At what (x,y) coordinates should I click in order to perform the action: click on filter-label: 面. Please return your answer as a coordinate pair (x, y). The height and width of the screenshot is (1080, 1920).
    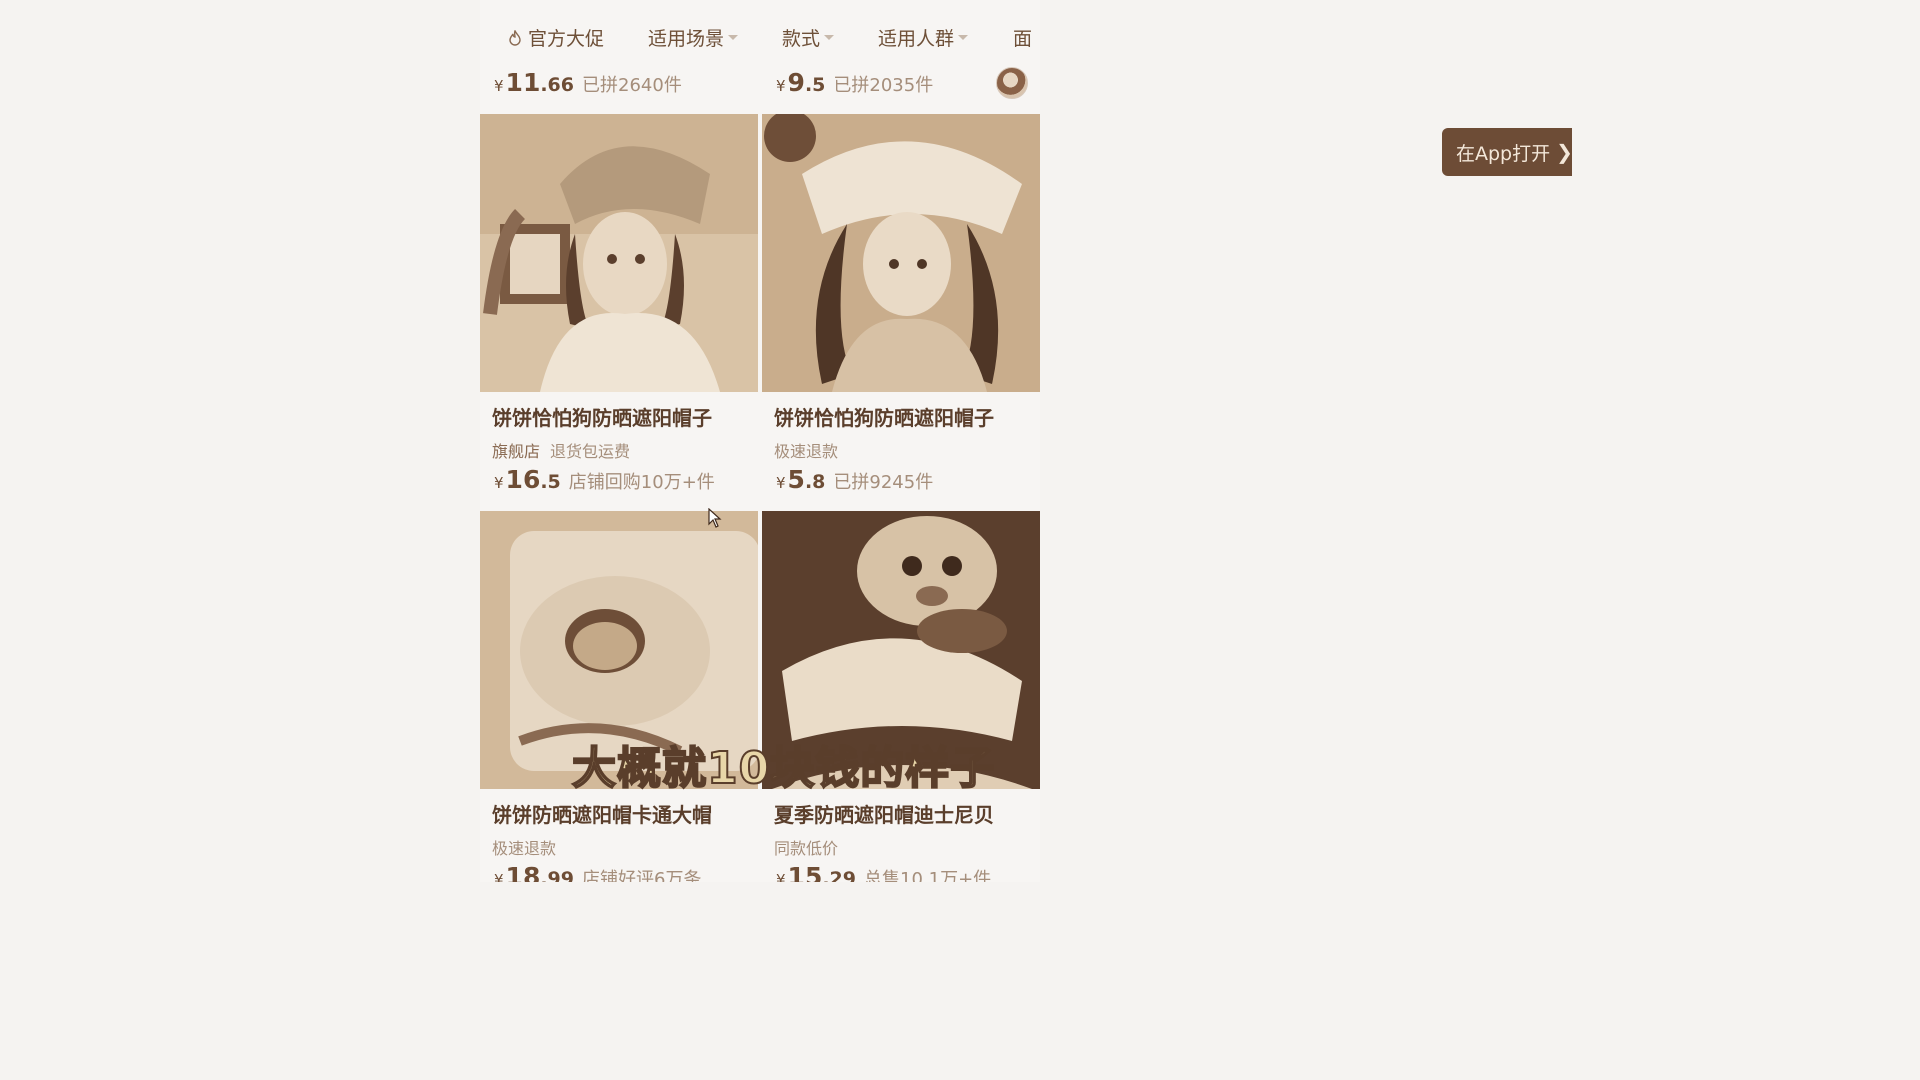
    Looking at the image, I should click on (1023, 39).